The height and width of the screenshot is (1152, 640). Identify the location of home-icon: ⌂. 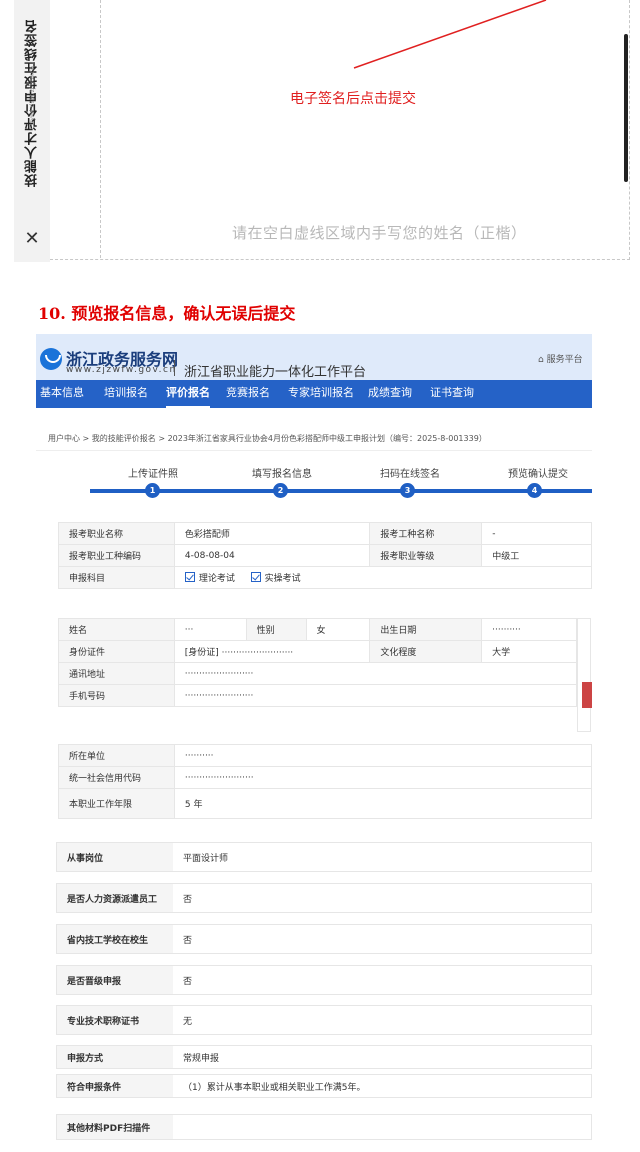
(542, 360).